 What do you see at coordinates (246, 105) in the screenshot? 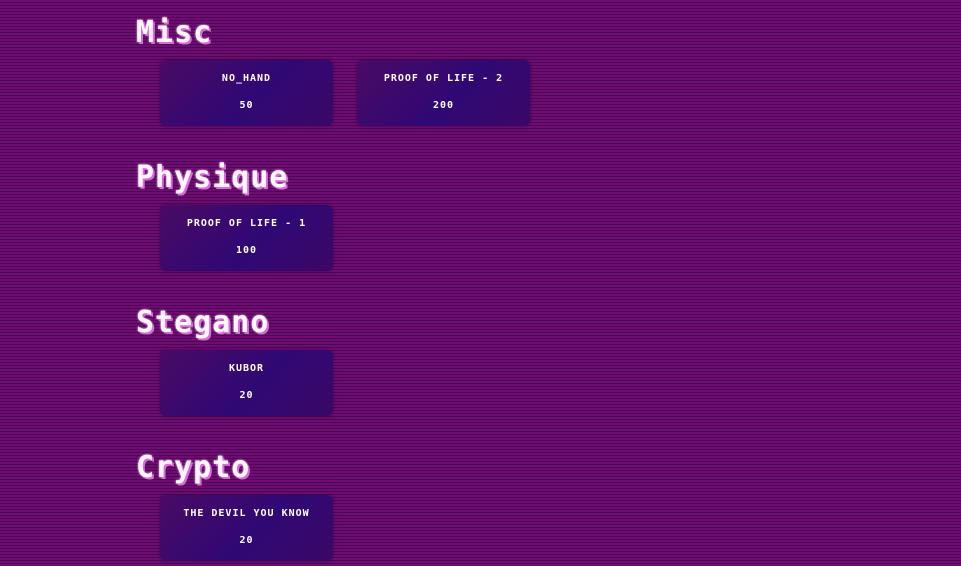
I see `challenge-points: 50` at bounding box center [246, 105].